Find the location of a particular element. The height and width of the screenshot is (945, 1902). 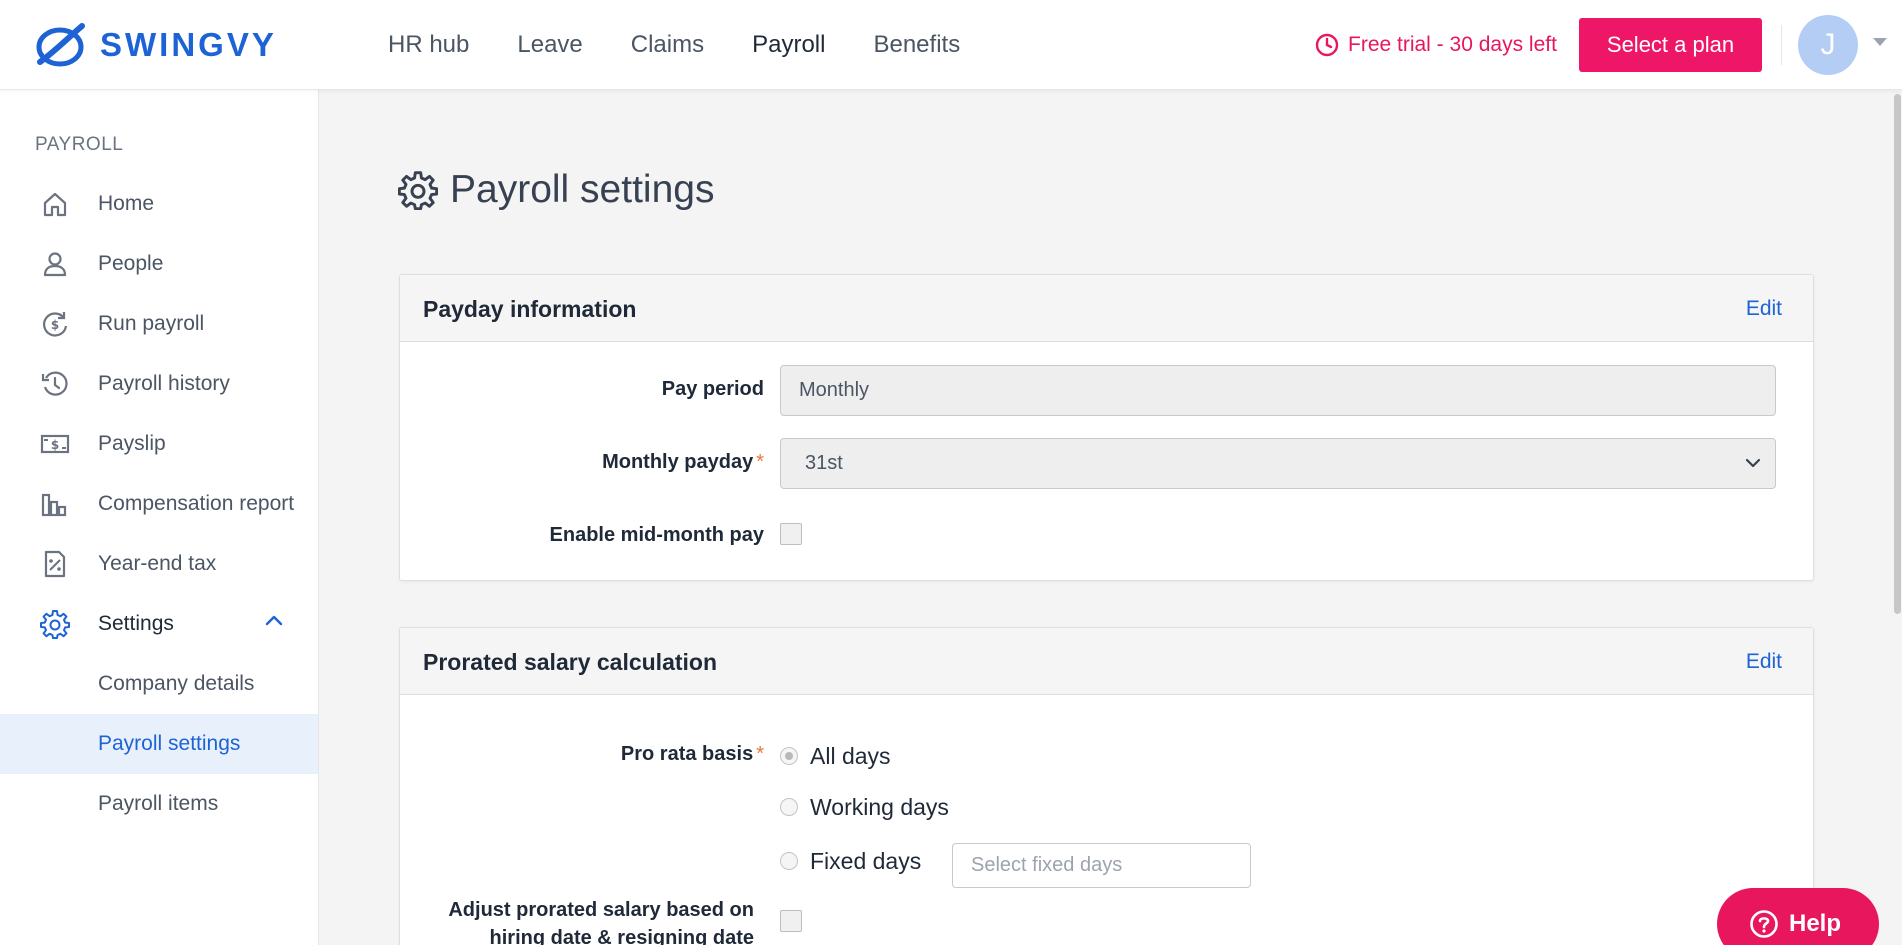

sidebar-subitem-payroll-items: Payroll items is located at coordinates (159, 804).